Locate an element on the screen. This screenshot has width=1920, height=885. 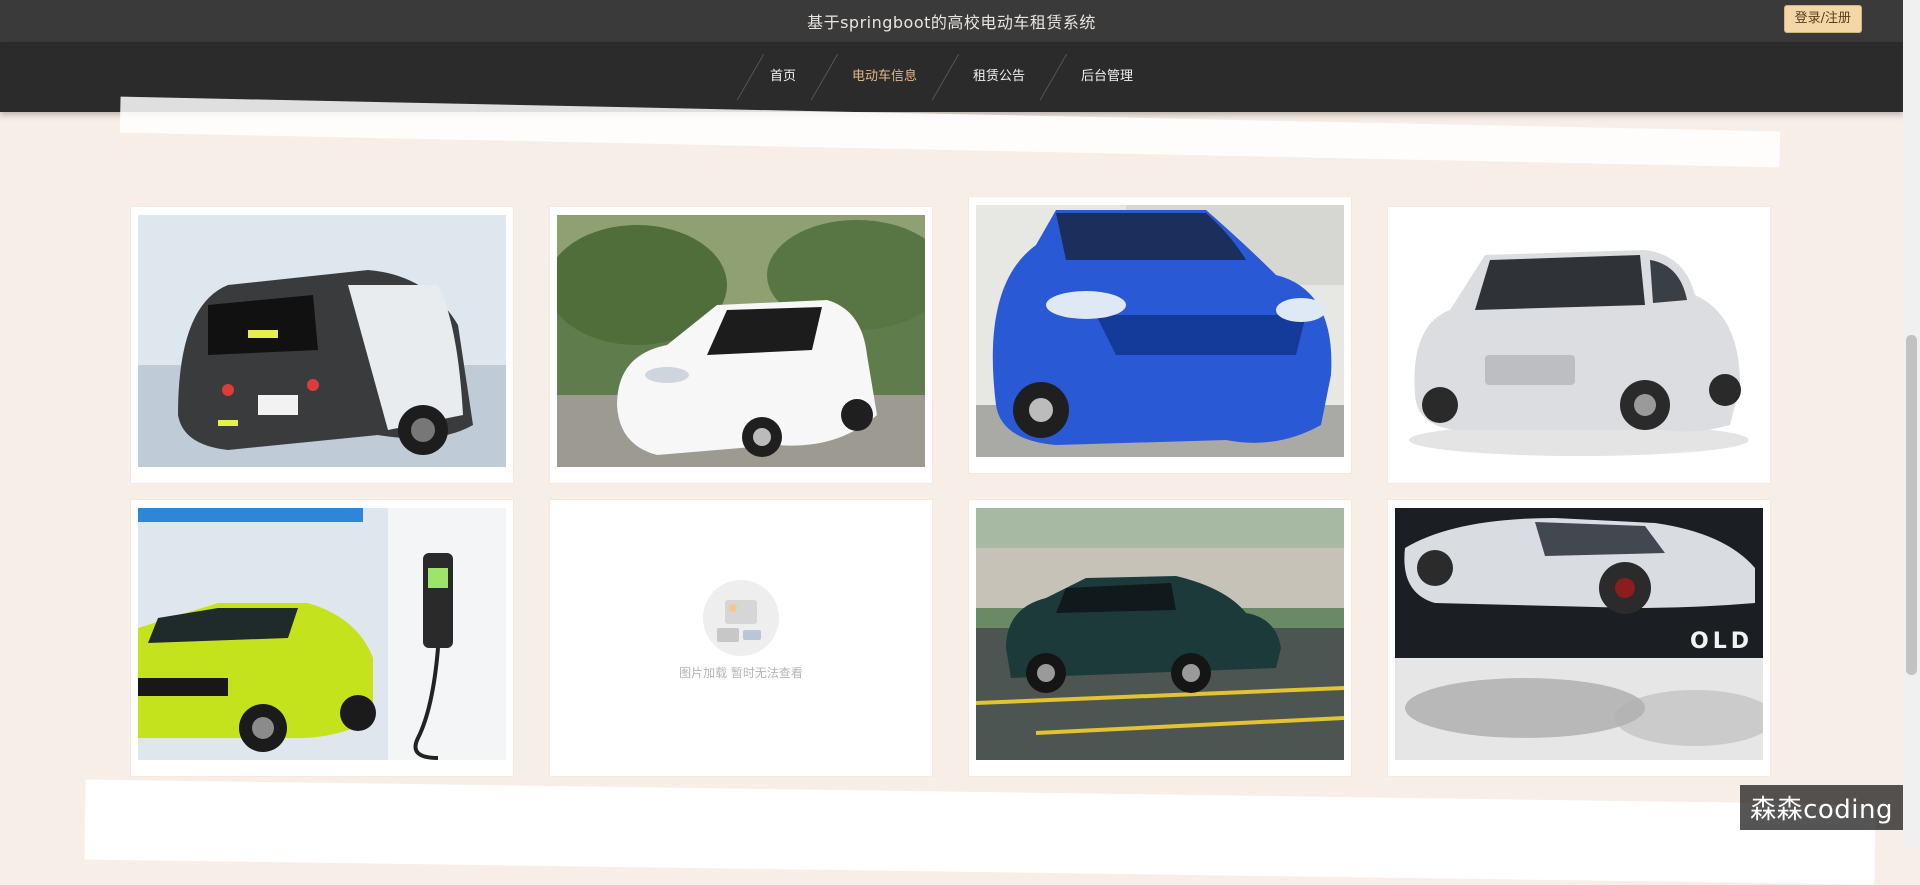
vehicle-image-white-car is located at coordinates (741, 341).